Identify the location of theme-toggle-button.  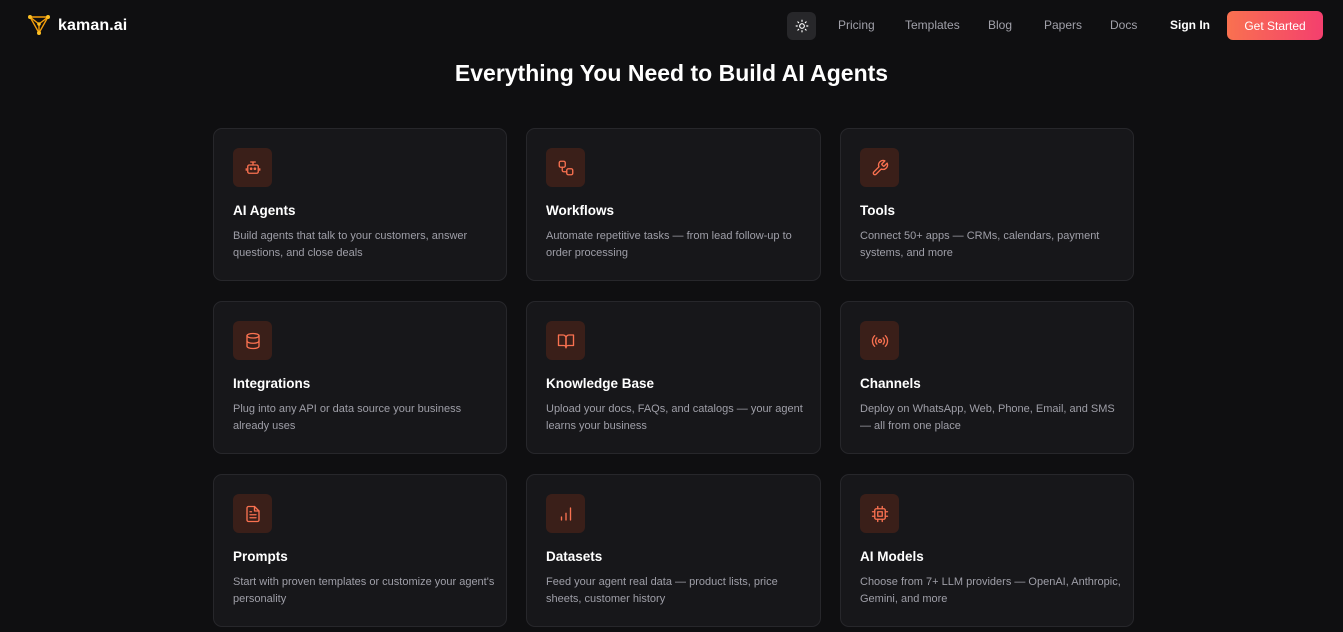
(801, 26).